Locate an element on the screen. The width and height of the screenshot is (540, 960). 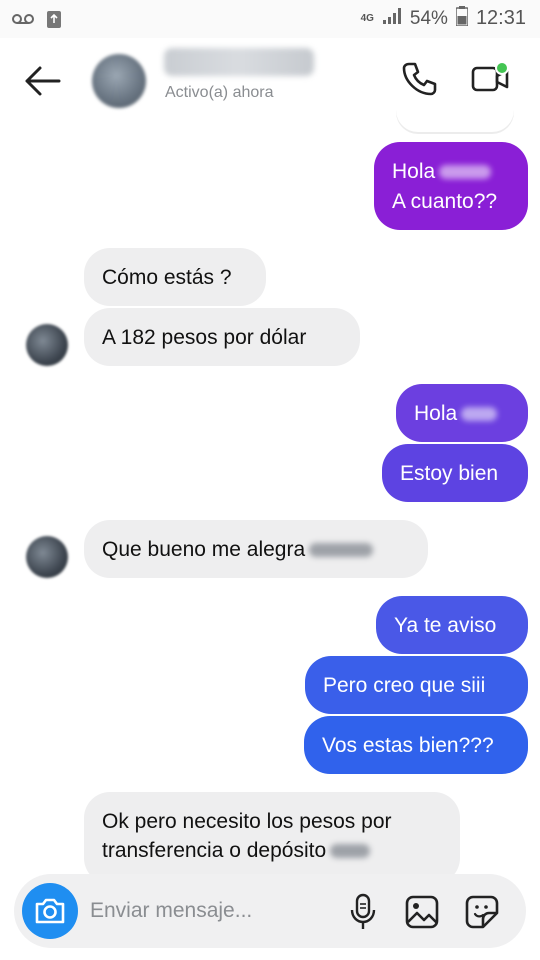
partial-message-bubble is located at coordinates (455, 116).